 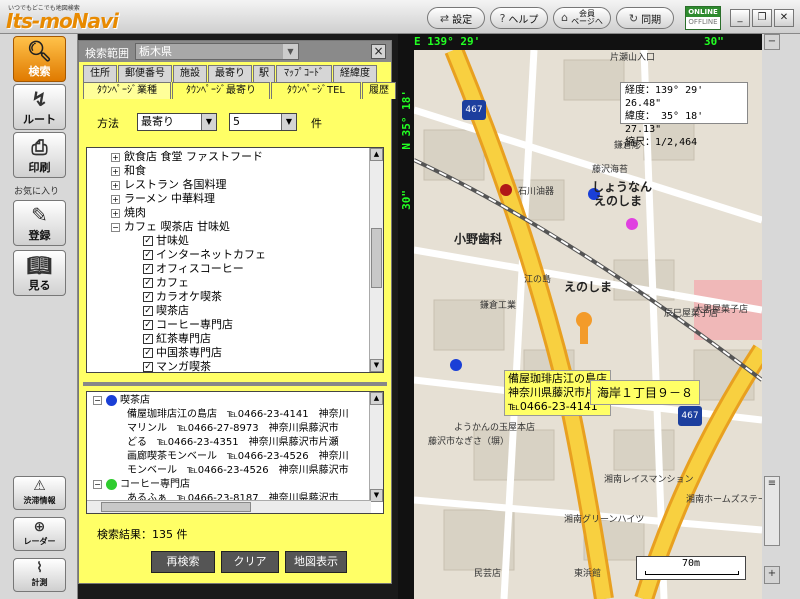 What do you see at coordinates (762, 18) in the screenshot?
I see `maximize-button: ❐` at bounding box center [762, 18].